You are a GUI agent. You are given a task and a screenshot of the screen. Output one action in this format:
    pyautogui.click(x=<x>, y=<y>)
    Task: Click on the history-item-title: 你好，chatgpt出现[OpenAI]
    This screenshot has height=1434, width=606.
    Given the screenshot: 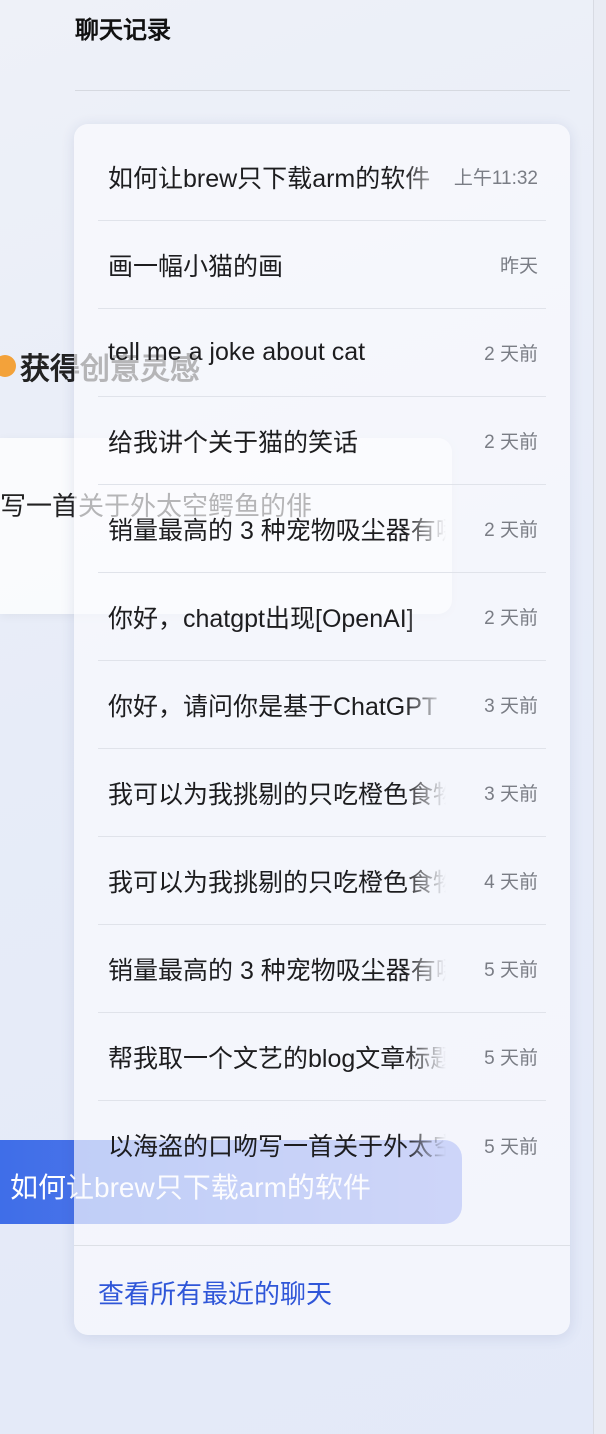 What is the action you would take?
    pyautogui.click(x=261, y=618)
    